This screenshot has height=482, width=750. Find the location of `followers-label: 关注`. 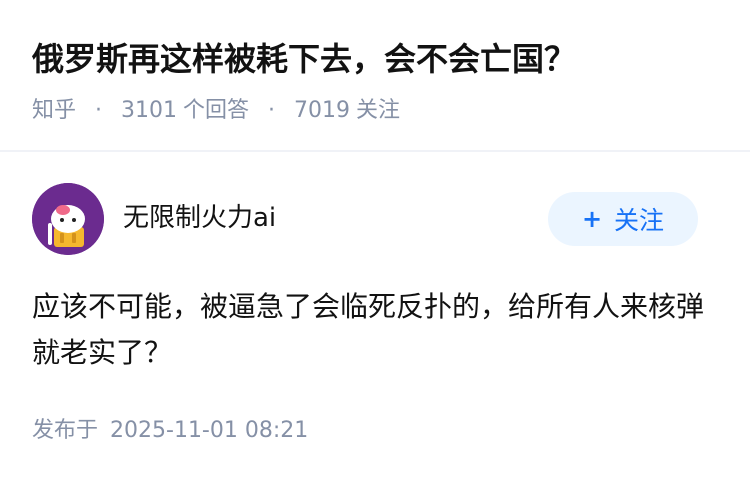

followers-label: 关注 is located at coordinates (378, 110).